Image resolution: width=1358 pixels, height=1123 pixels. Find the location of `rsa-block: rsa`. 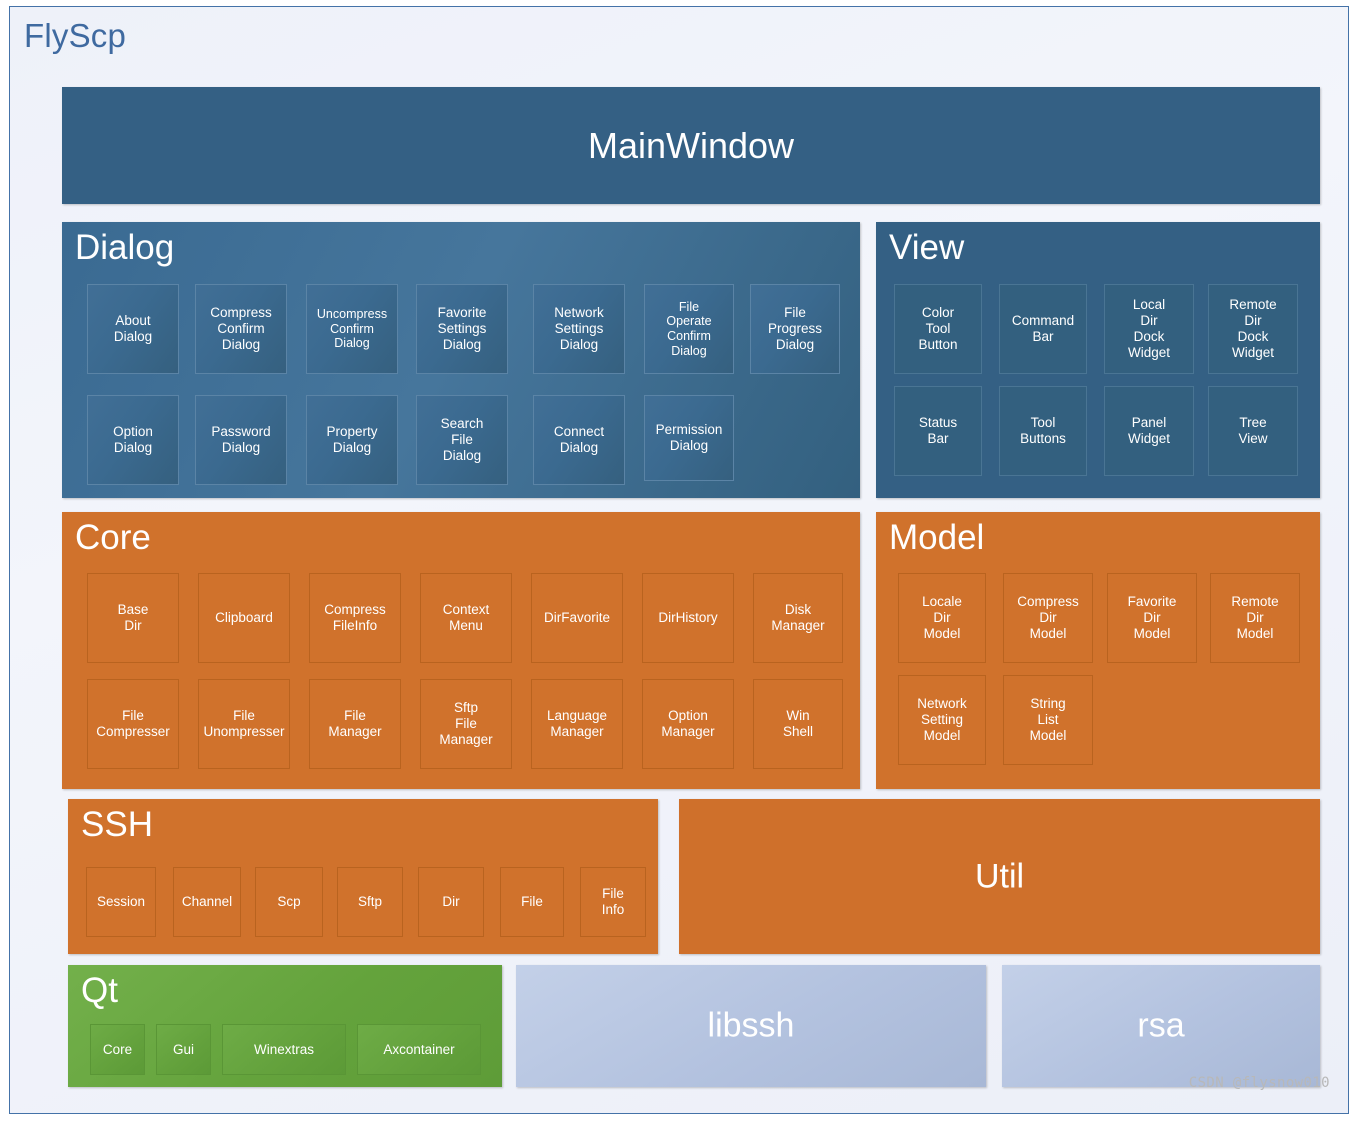

rsa-block: rsa is located at coordinates (1161, 1026).